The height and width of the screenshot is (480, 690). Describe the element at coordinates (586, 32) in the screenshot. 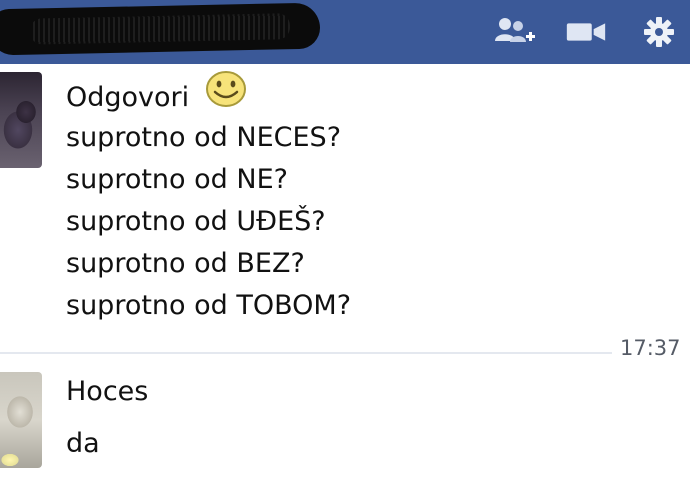

I see `video-camera-icon` at that location.